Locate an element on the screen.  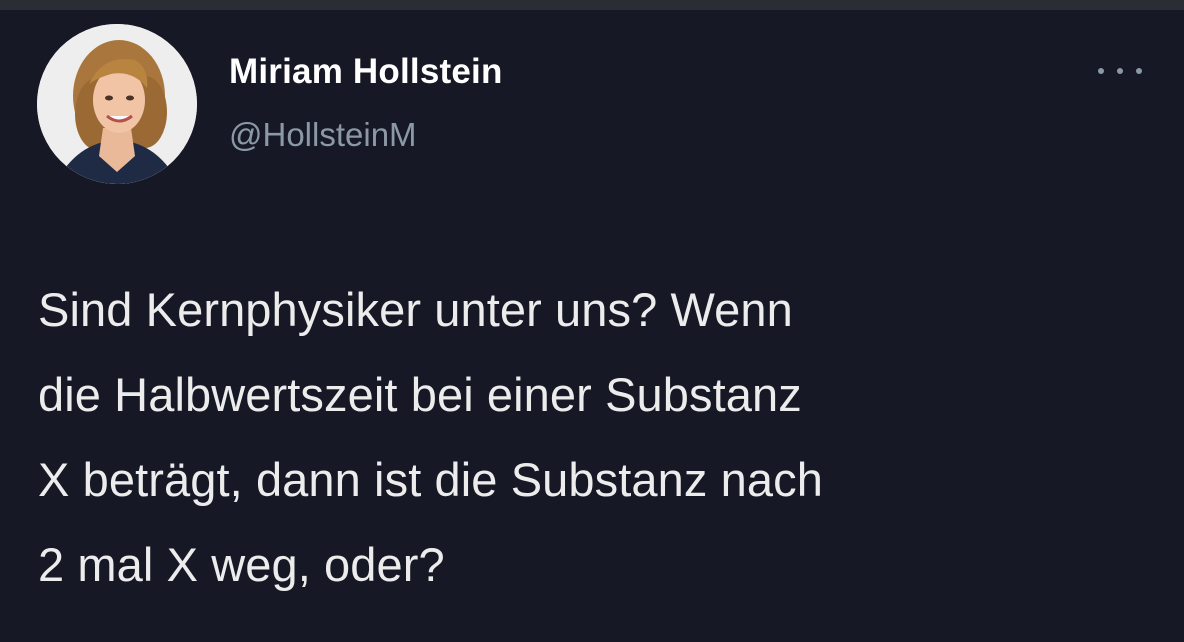
avatar is located at coordinates (117, 104).